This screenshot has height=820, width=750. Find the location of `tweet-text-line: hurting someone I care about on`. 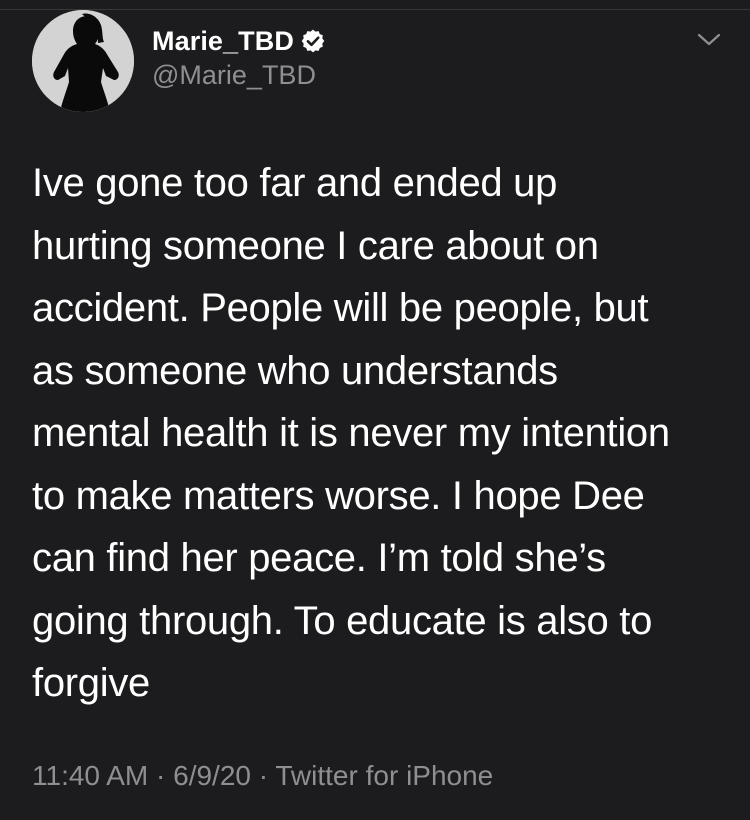

tweet-text-line: hurting someone I care about on is located at coordinates (315, 245).